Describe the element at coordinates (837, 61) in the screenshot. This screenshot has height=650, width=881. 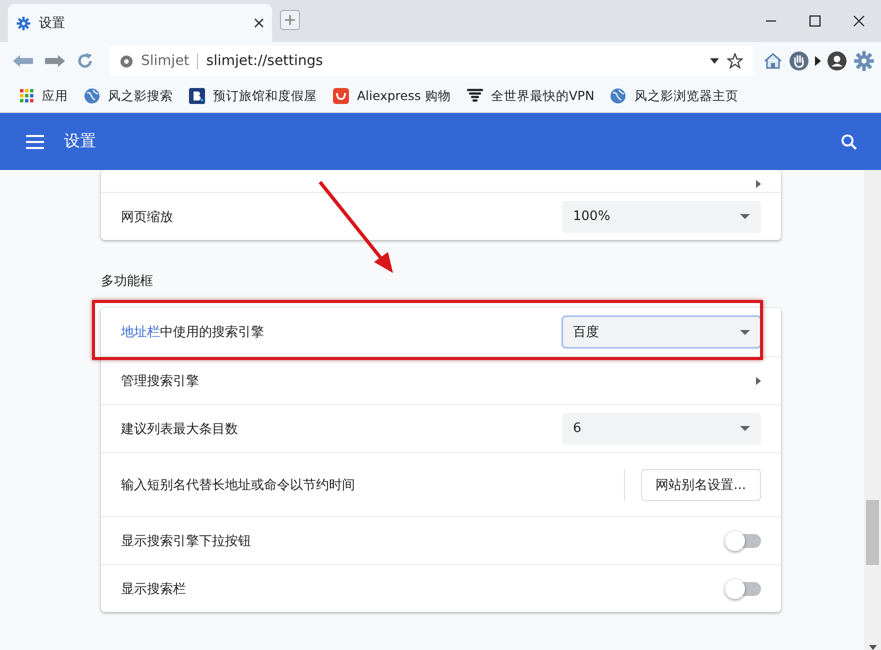
I see `profile-icon` at that location.